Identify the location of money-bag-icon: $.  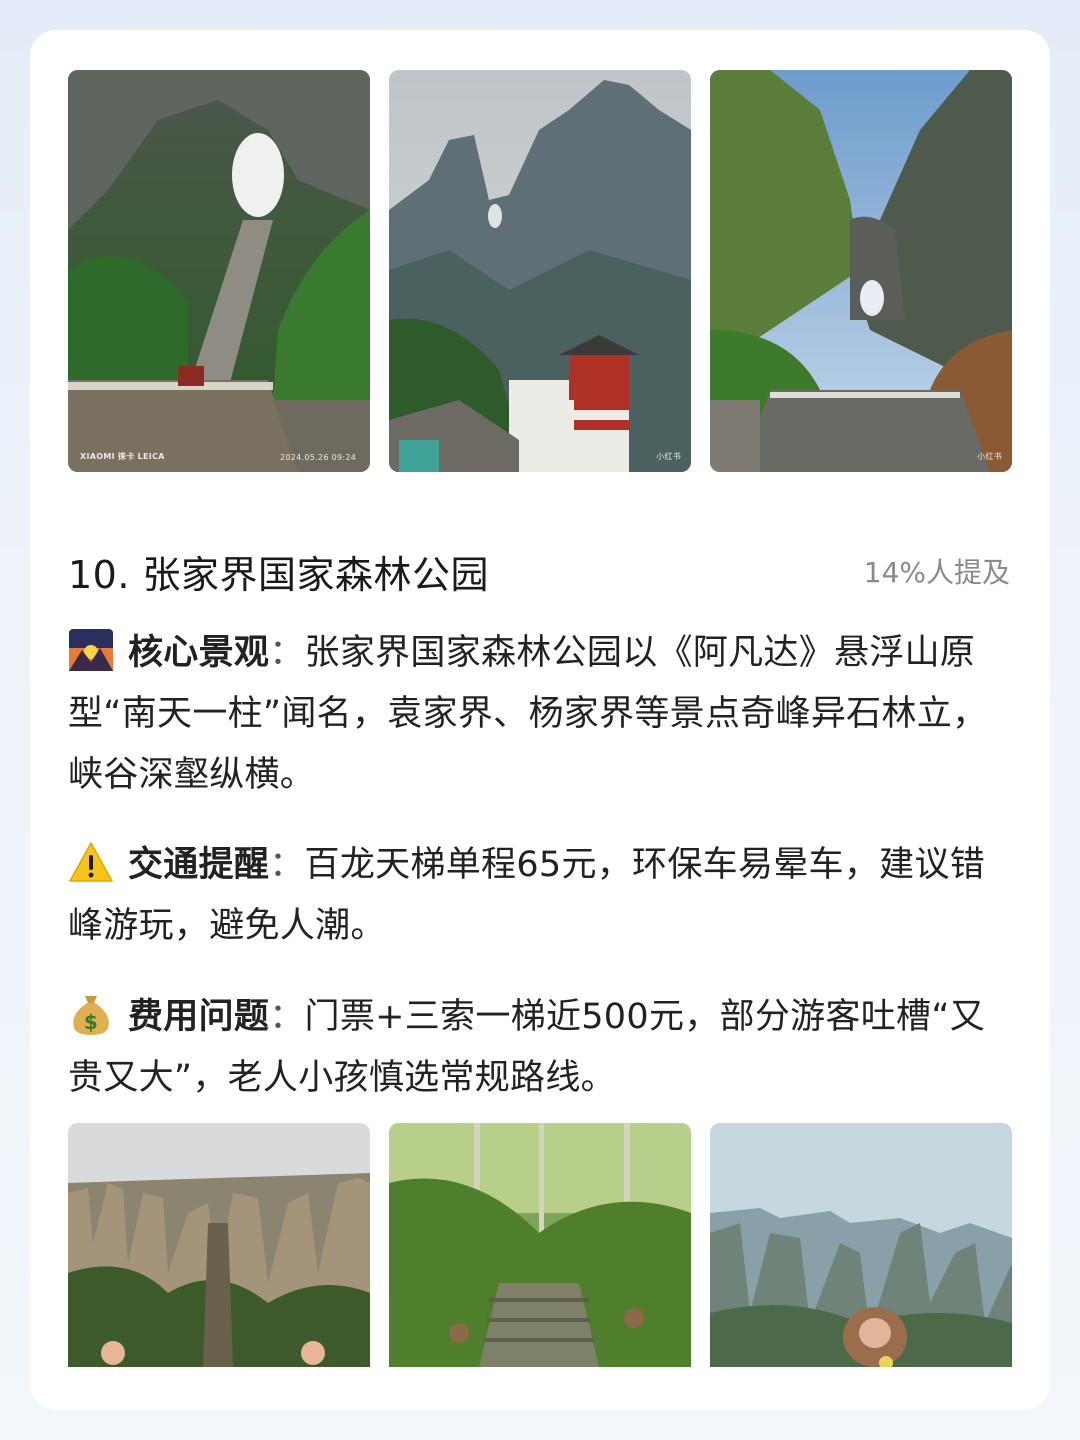
(91, 1014).